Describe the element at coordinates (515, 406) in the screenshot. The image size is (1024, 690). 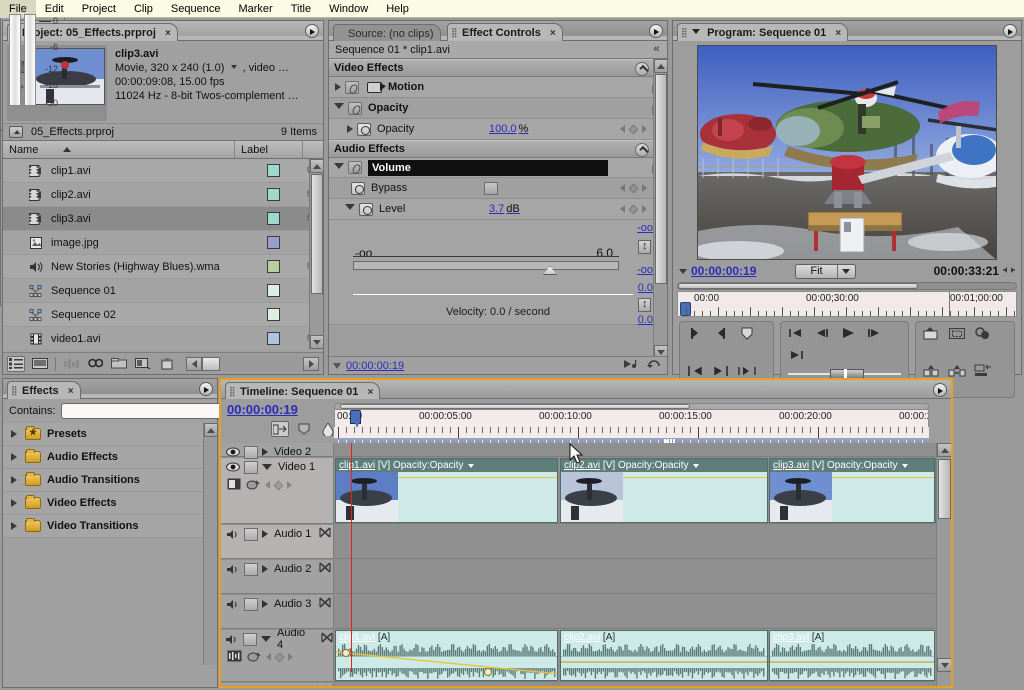
I see `timeline-view-thumb` at that location.